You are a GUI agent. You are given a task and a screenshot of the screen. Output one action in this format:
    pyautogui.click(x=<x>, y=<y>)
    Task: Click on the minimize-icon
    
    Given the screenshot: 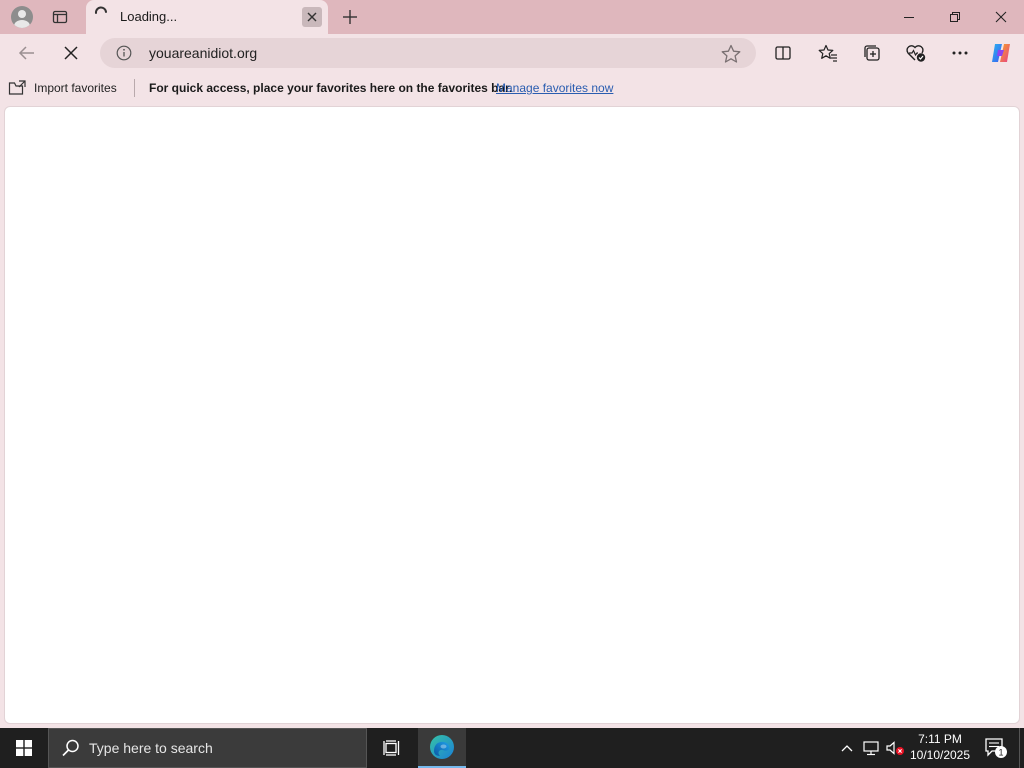 What is the action you would take?
    pyautogui.click(x=909, y=17)
    